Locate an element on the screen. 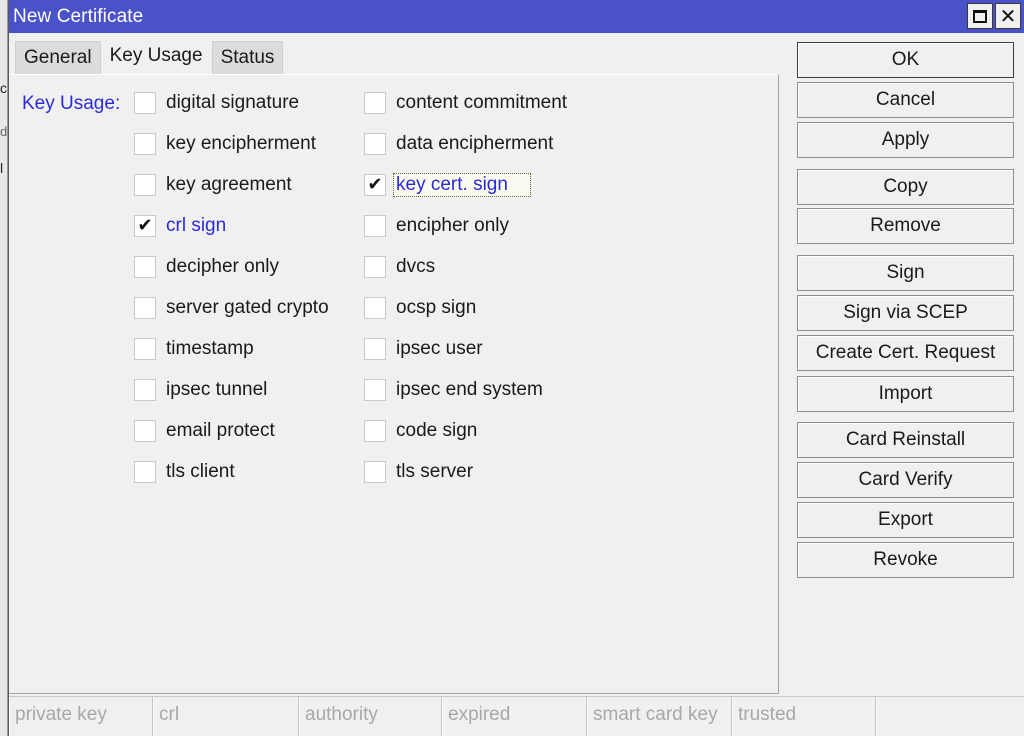  checkbox-label: tls client is located at coordinates (200, 471).